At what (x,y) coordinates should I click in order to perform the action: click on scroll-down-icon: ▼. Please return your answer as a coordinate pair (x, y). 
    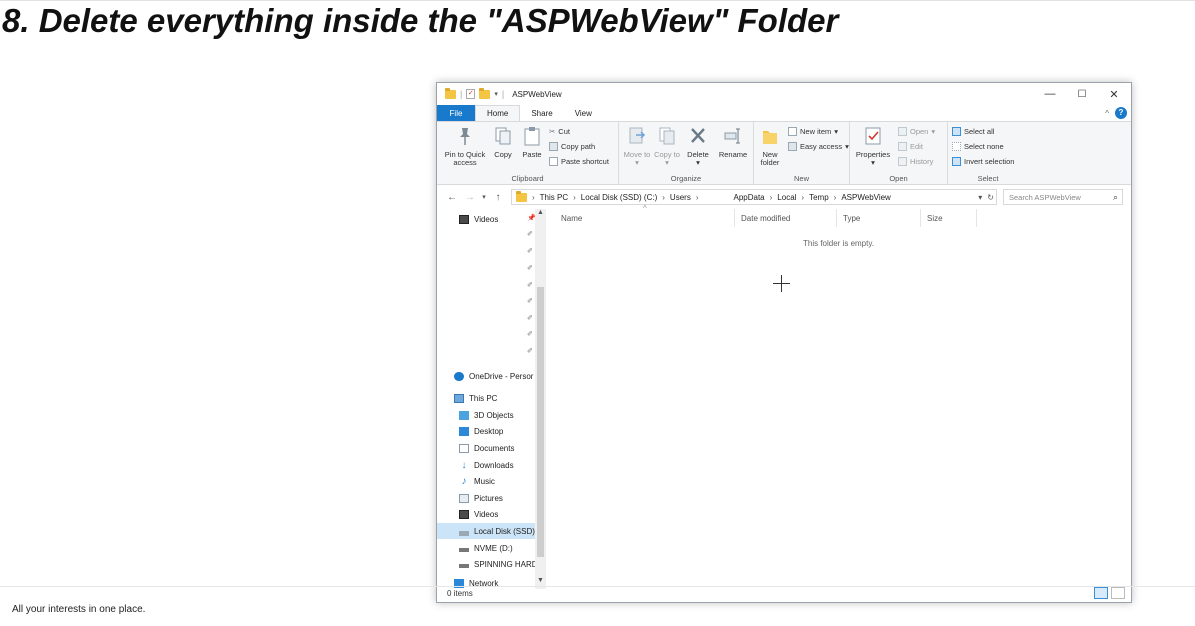
    Looking at the image, I should click on (540, 580).